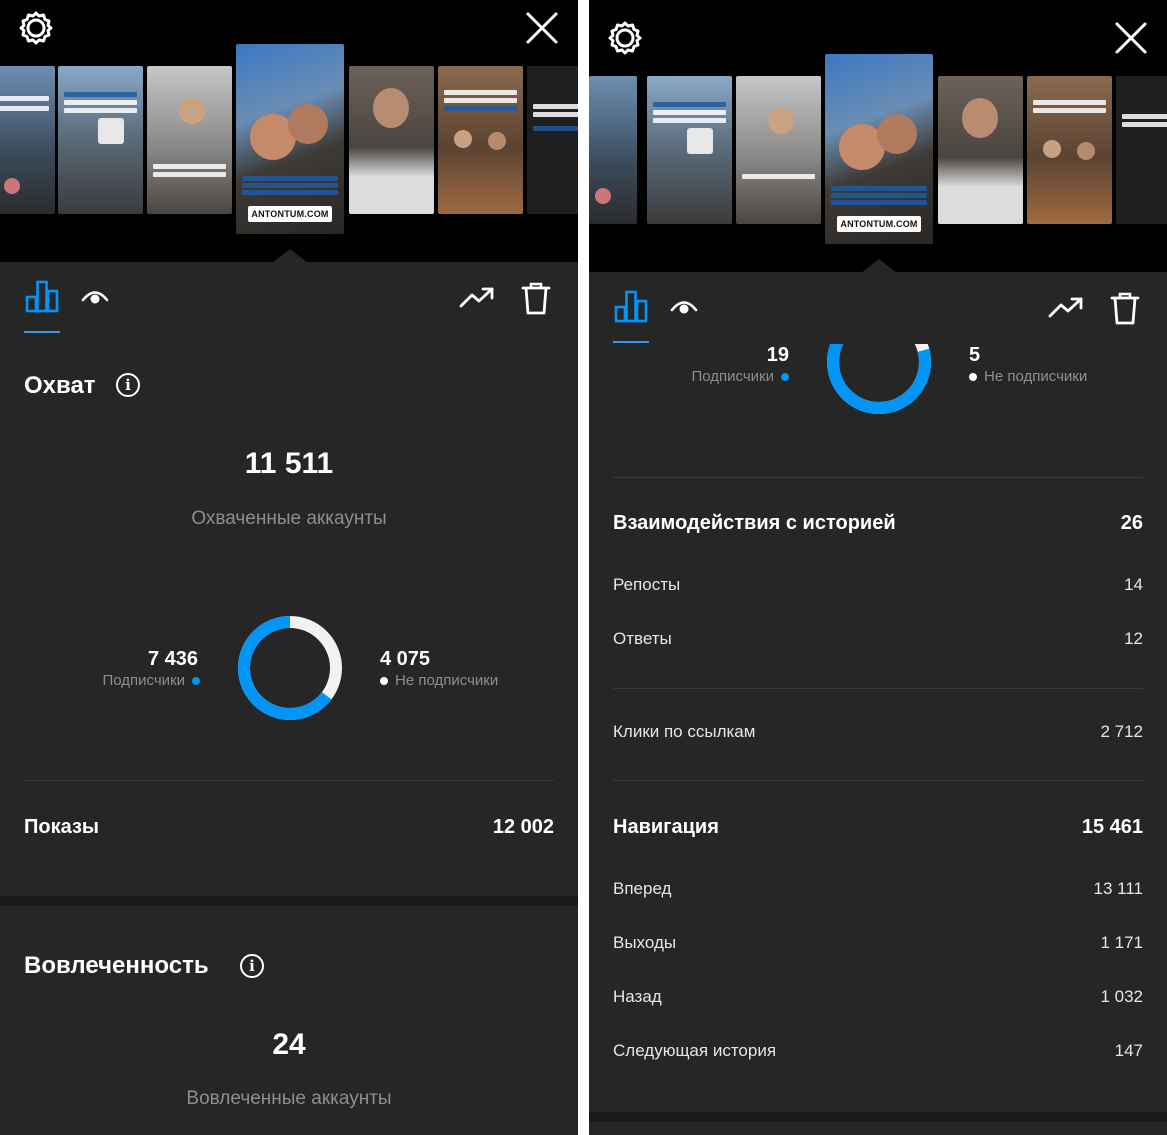 The height and width of the screenshot is (1135, 1167). Describe the element at coordinates (290, 668) in the screenshot. I see `followers-donut-chart` at that location.